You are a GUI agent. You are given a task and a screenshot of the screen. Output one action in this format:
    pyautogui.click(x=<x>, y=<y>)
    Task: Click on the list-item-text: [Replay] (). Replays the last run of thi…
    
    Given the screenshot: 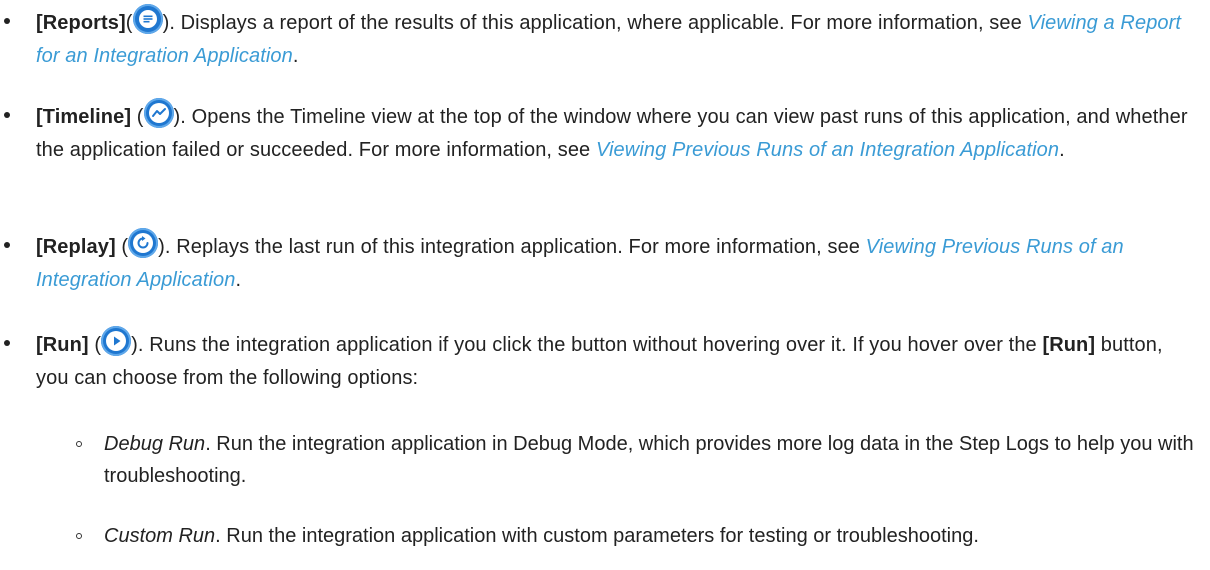 What is the action you would take?
    pyautogui.click(x=613, y=262)
    